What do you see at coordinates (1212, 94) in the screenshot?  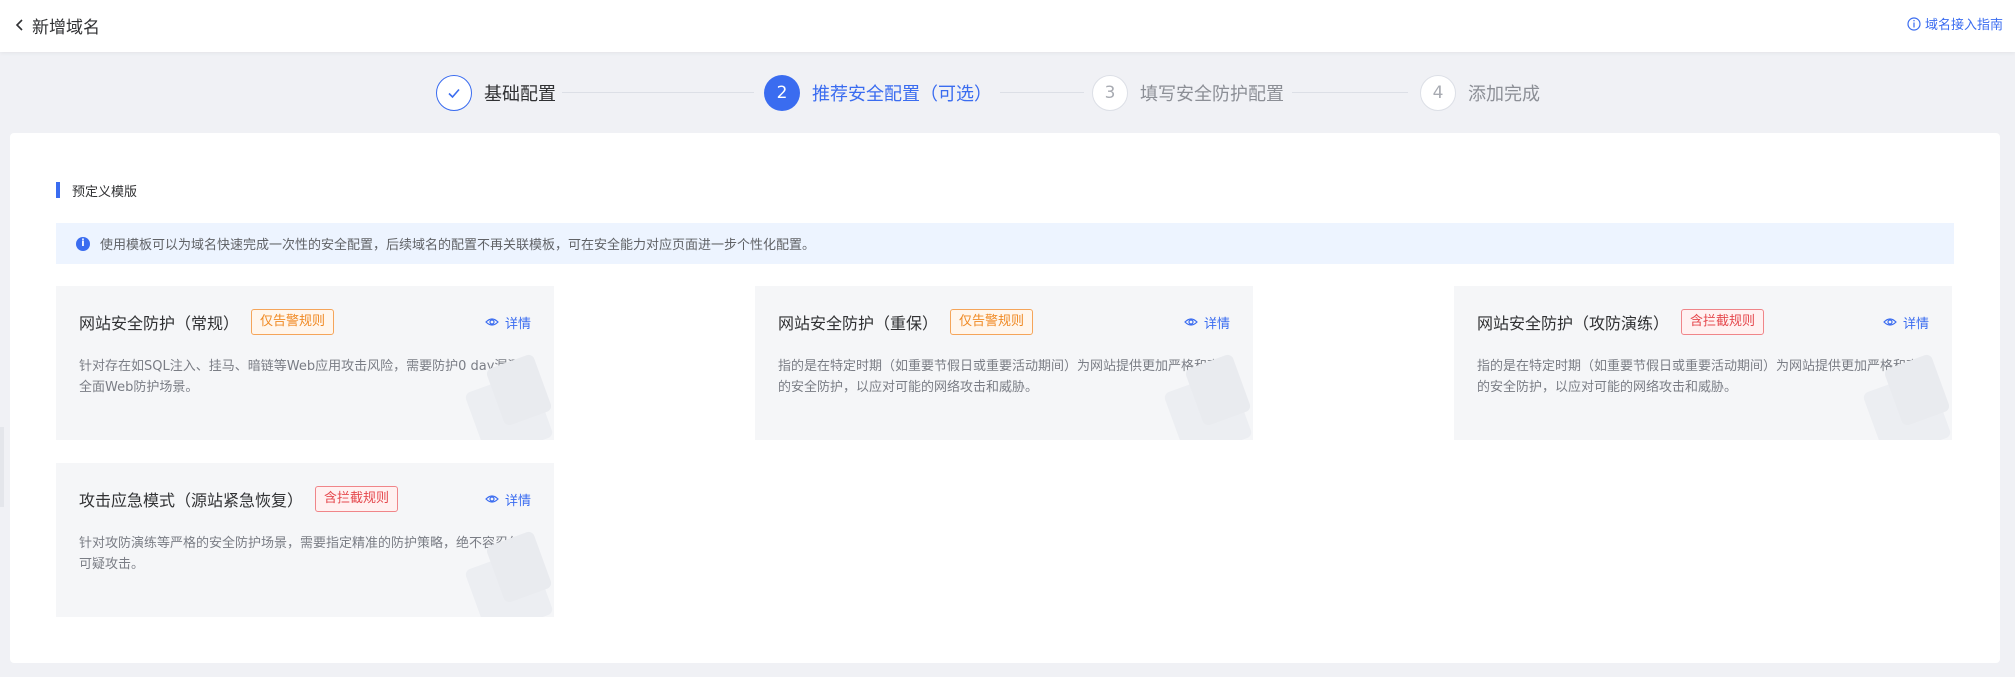 I see `step-3-label: 填写安全防护配置` at bounding box center [1212, 94].